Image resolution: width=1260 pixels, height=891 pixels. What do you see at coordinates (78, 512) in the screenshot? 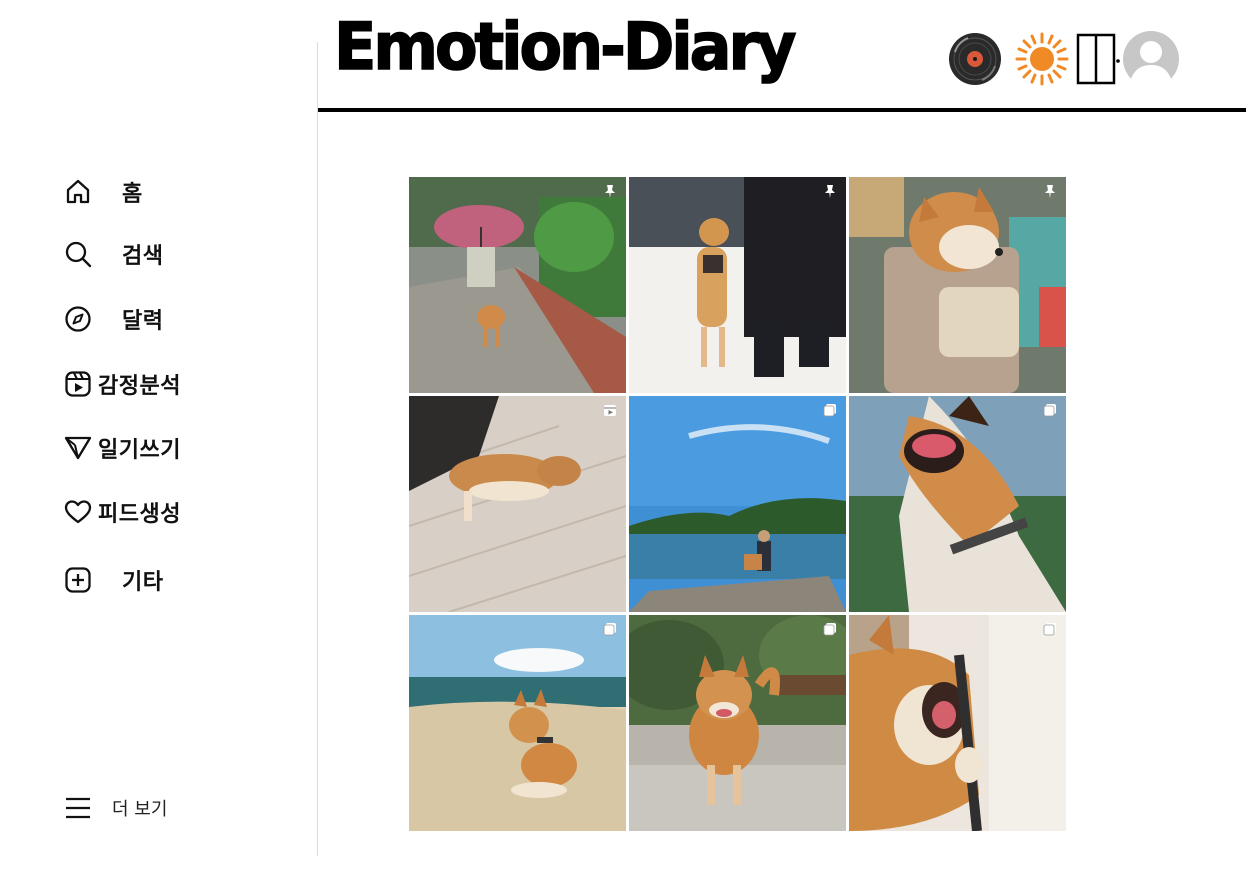
I see `heart-icon` at bounding box center [78, 512].